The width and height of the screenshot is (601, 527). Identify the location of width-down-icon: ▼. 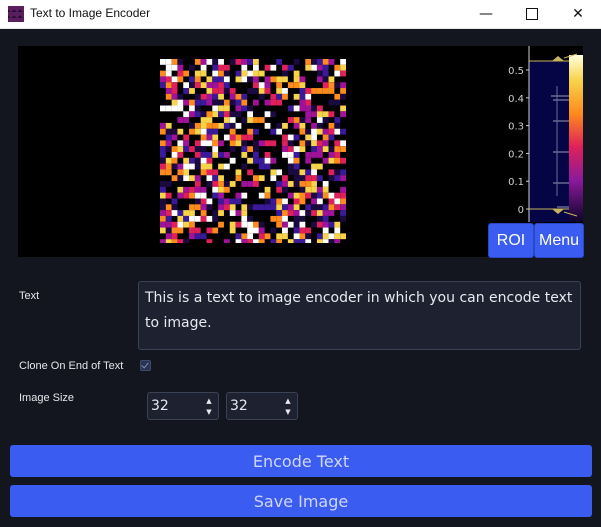
(209, 412).